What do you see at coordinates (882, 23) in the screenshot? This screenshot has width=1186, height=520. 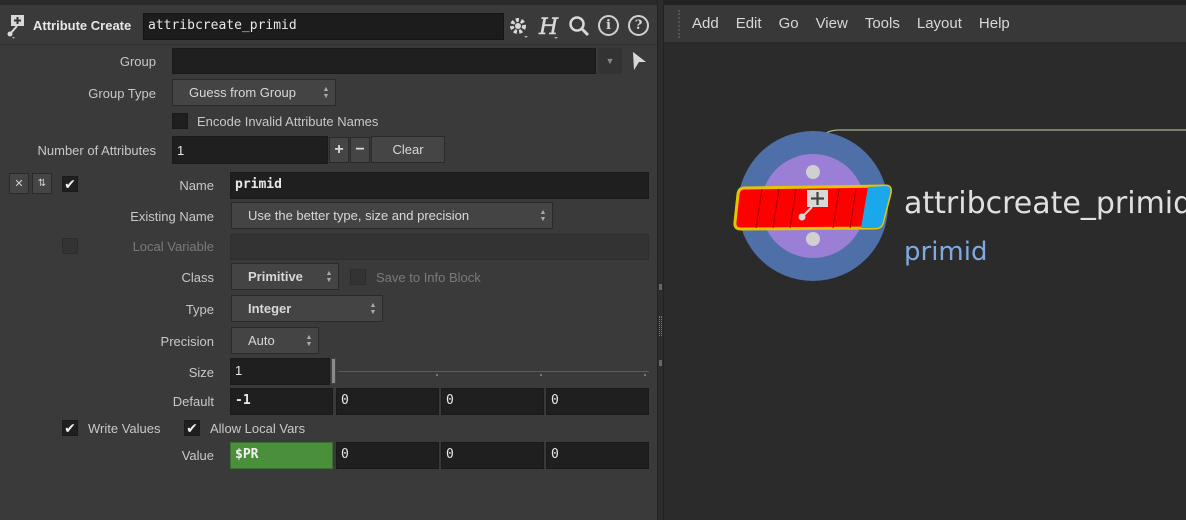 I see `menu-tools: Tools` at bounding box center [882, 23].